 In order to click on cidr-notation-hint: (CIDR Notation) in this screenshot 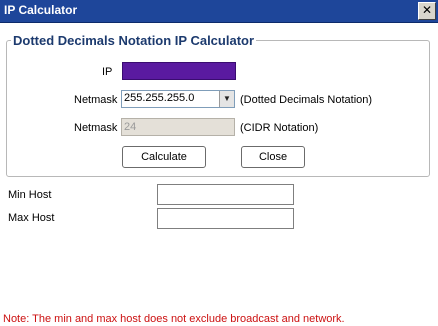, I will do `click(279, 128)`.